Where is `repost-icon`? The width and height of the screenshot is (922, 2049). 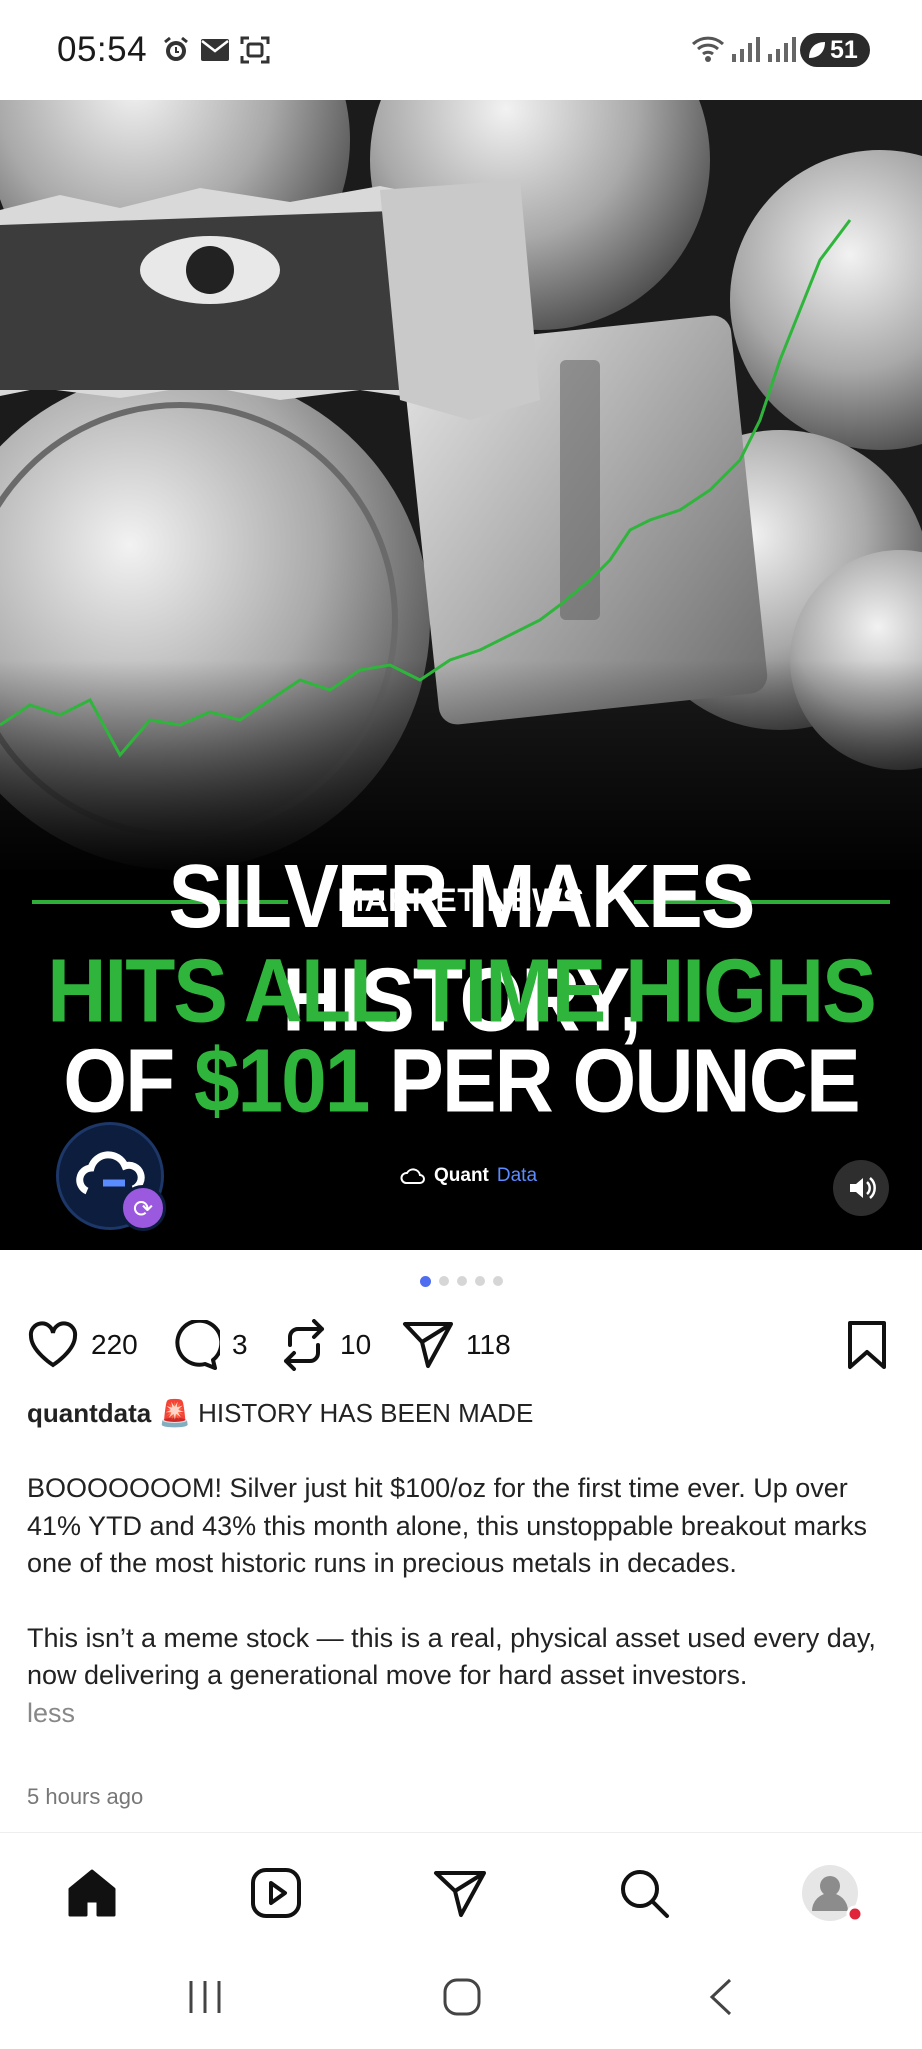 repost-icon is located at coordinates (304, 1345).